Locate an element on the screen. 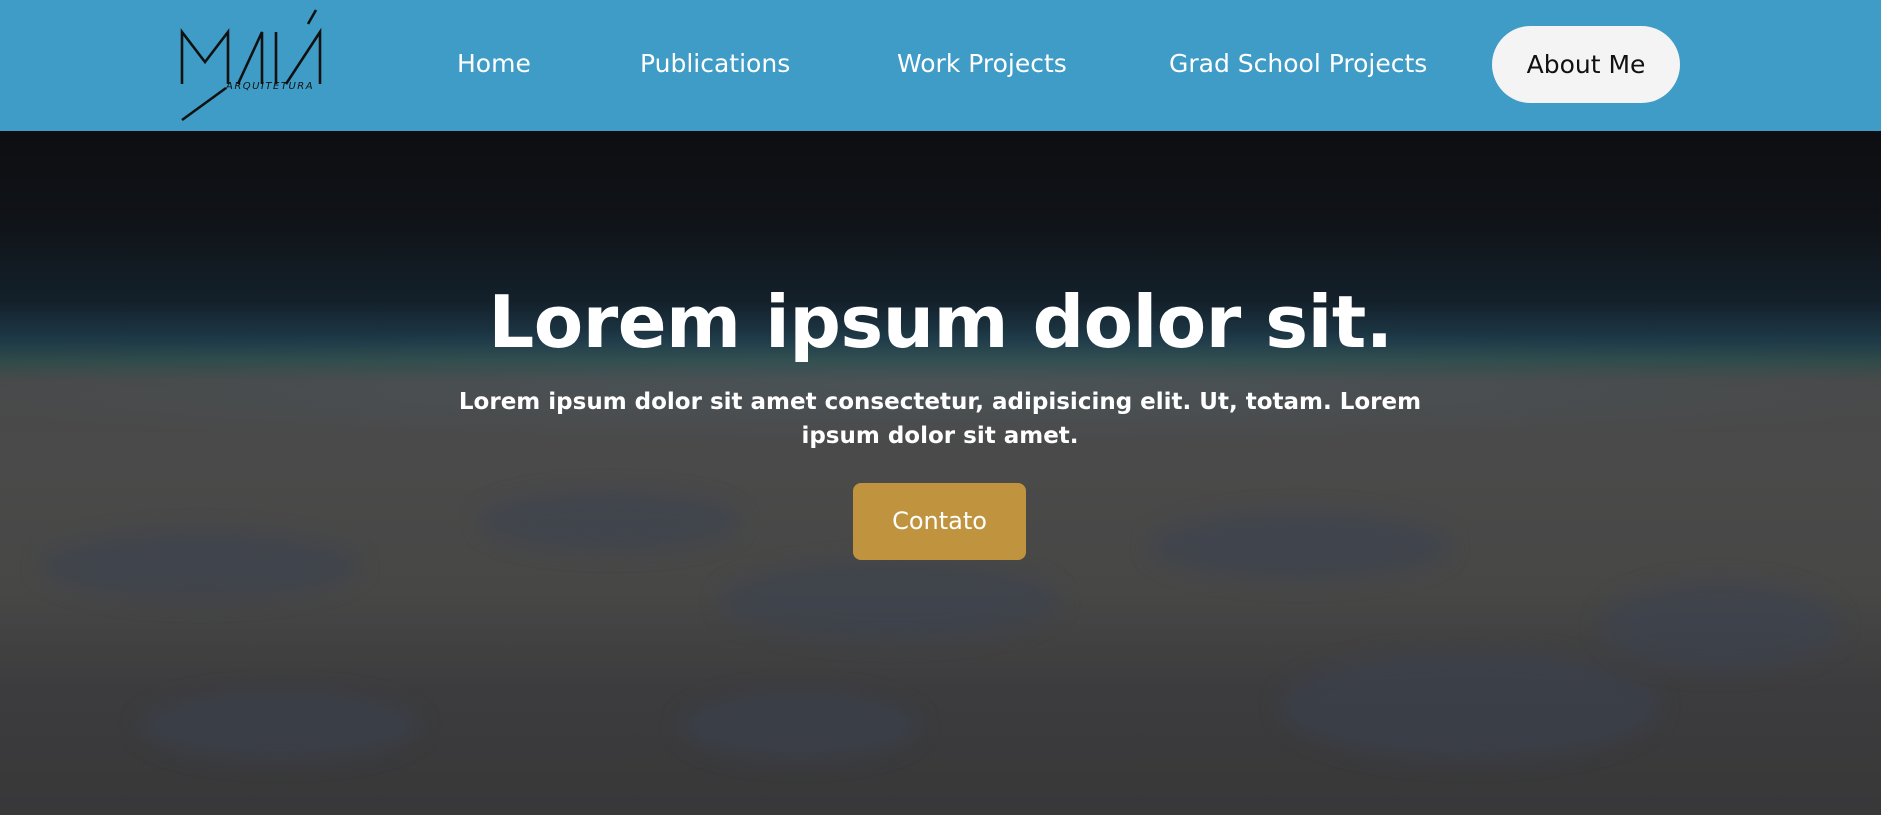 This screenshot has height=815, width=1881. nav-about-me-button: About Me is located at coordinates (1586, 64).